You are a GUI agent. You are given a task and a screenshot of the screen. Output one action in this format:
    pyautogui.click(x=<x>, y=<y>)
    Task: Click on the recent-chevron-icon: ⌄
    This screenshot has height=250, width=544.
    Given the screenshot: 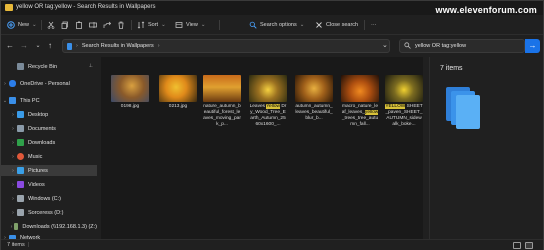 What is the action you would take?
    pyautogui.click(x=38, y=46)
    